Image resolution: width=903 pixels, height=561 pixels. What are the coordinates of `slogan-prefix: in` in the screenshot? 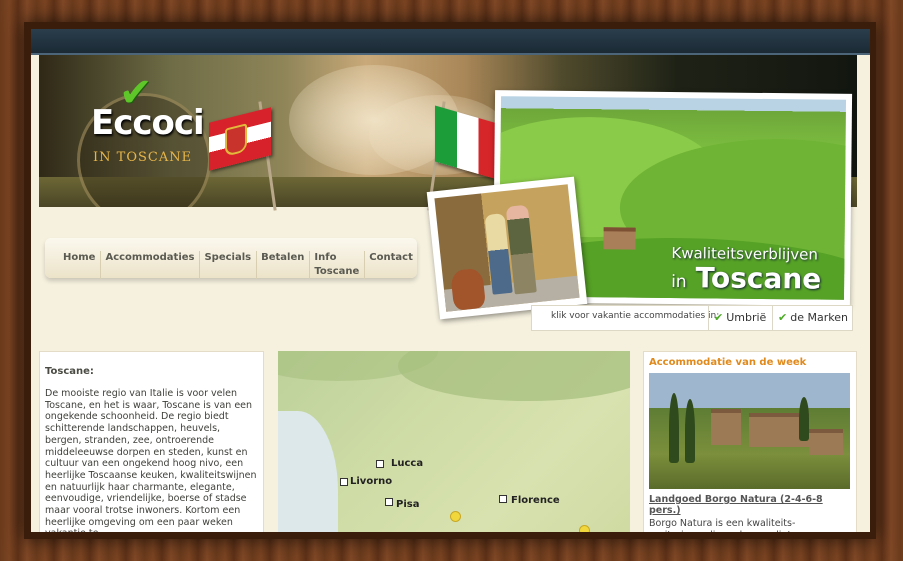 It's located at (679, 282).